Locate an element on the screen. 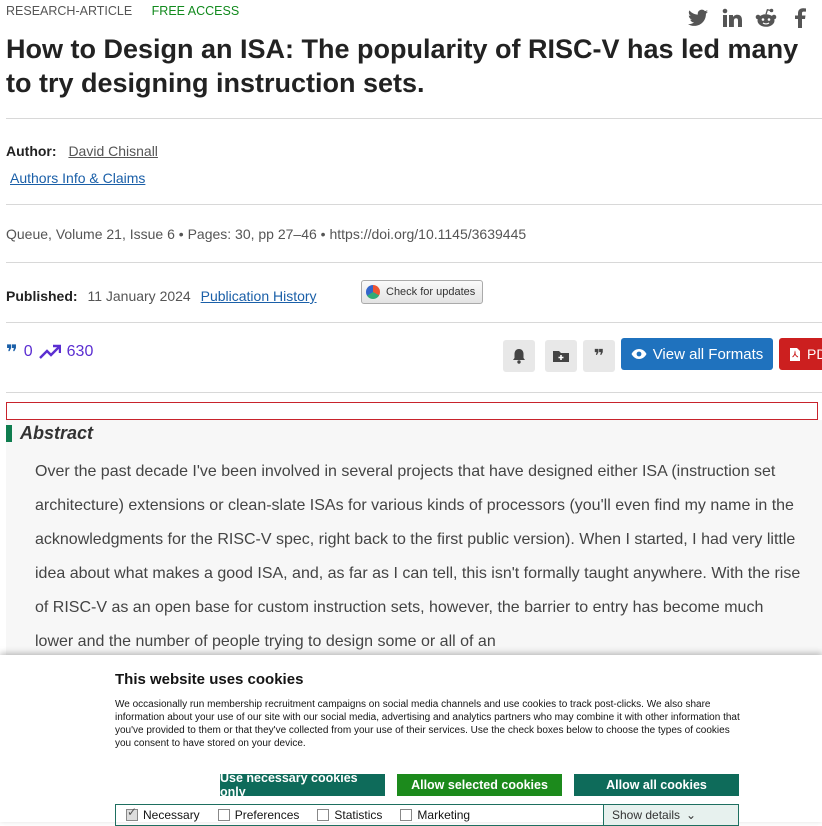 Image resolution: width=822 pixels, height=826 pixels. abstract-accent-bar is located at coordinates (9, 433).